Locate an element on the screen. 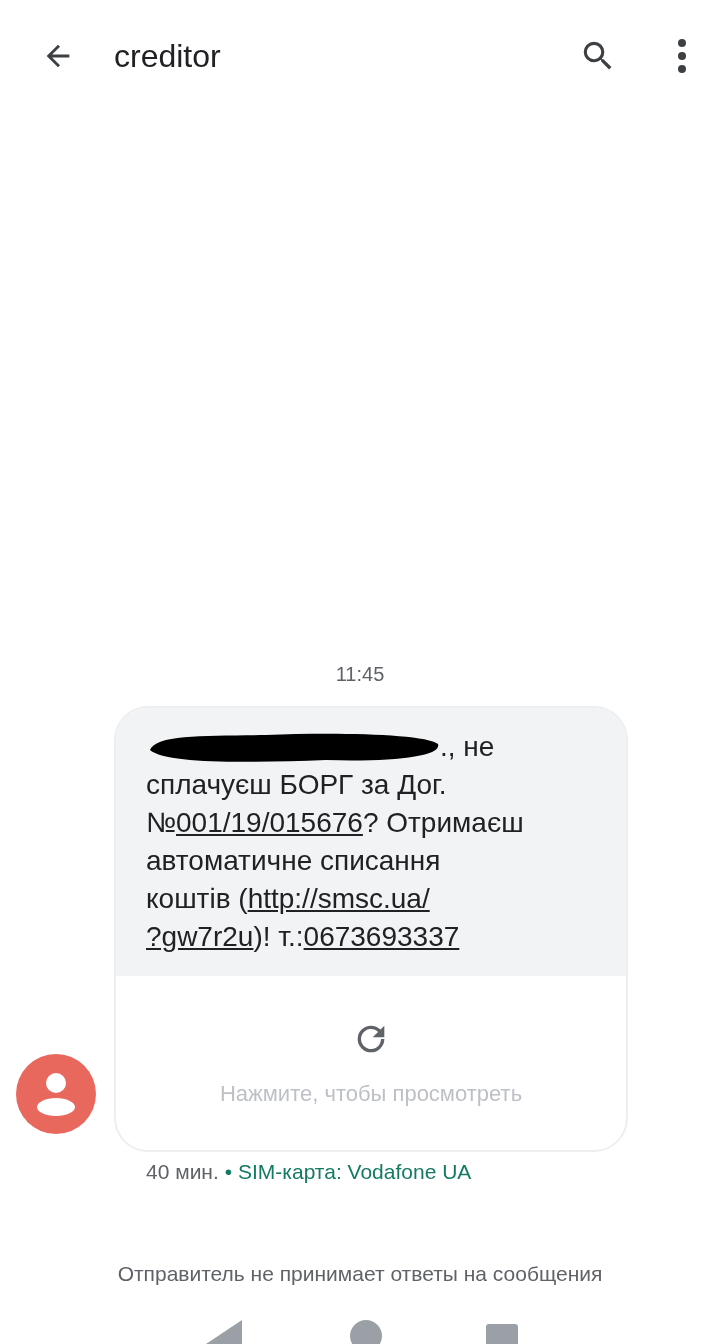  home-nav-icon is located at coordinates (366, 1332).